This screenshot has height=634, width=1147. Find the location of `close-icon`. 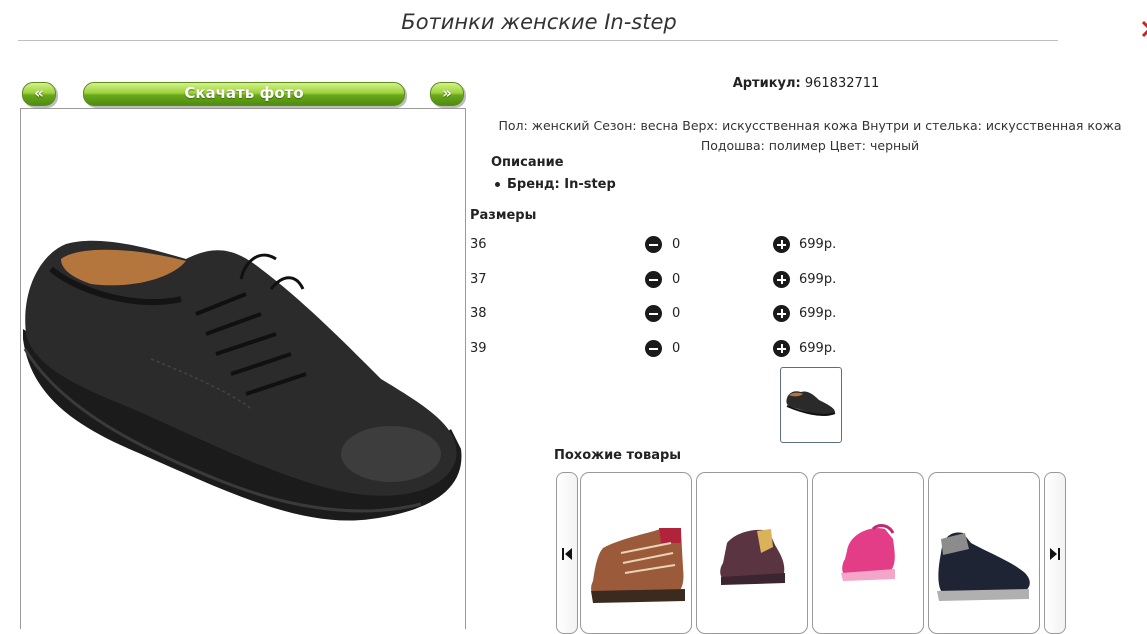

close-icon is located at coordinates (1144, 29).